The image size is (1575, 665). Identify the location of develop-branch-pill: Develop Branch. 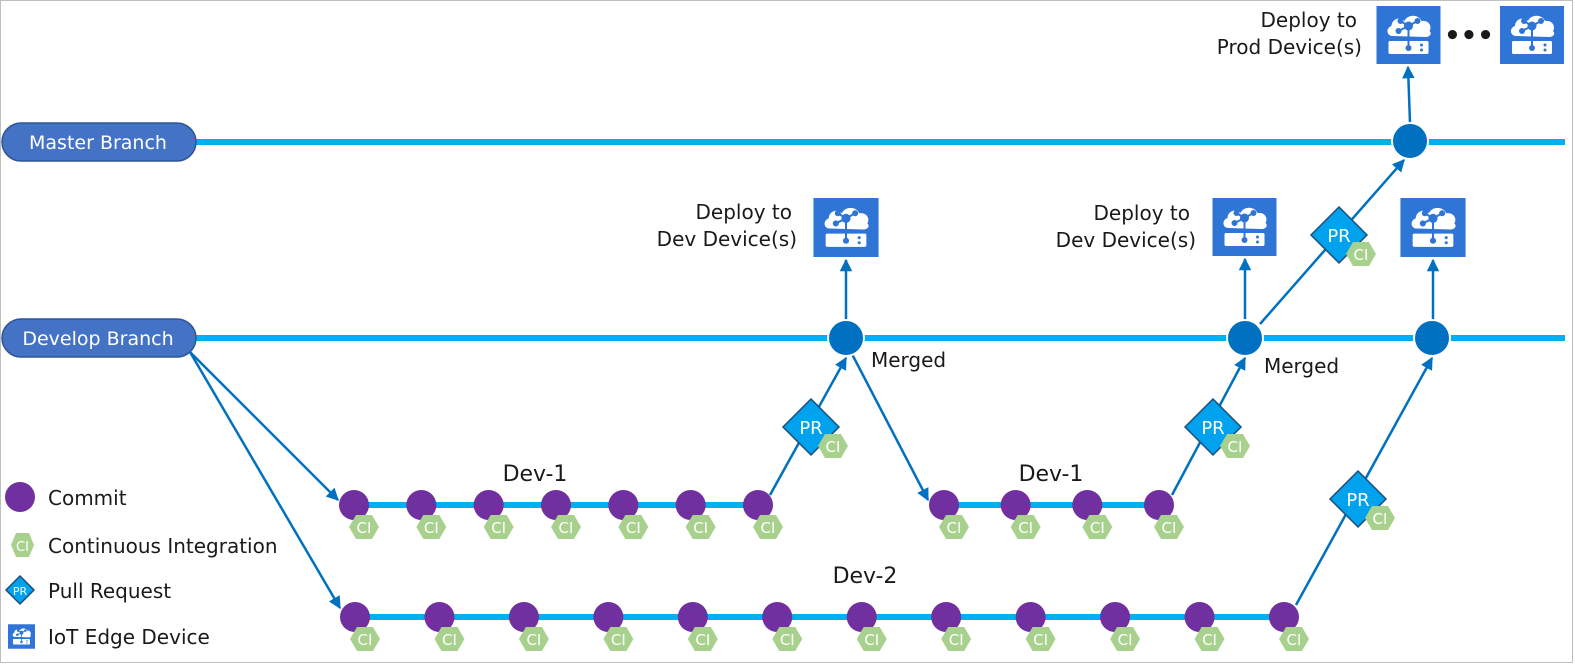
(99, 338).